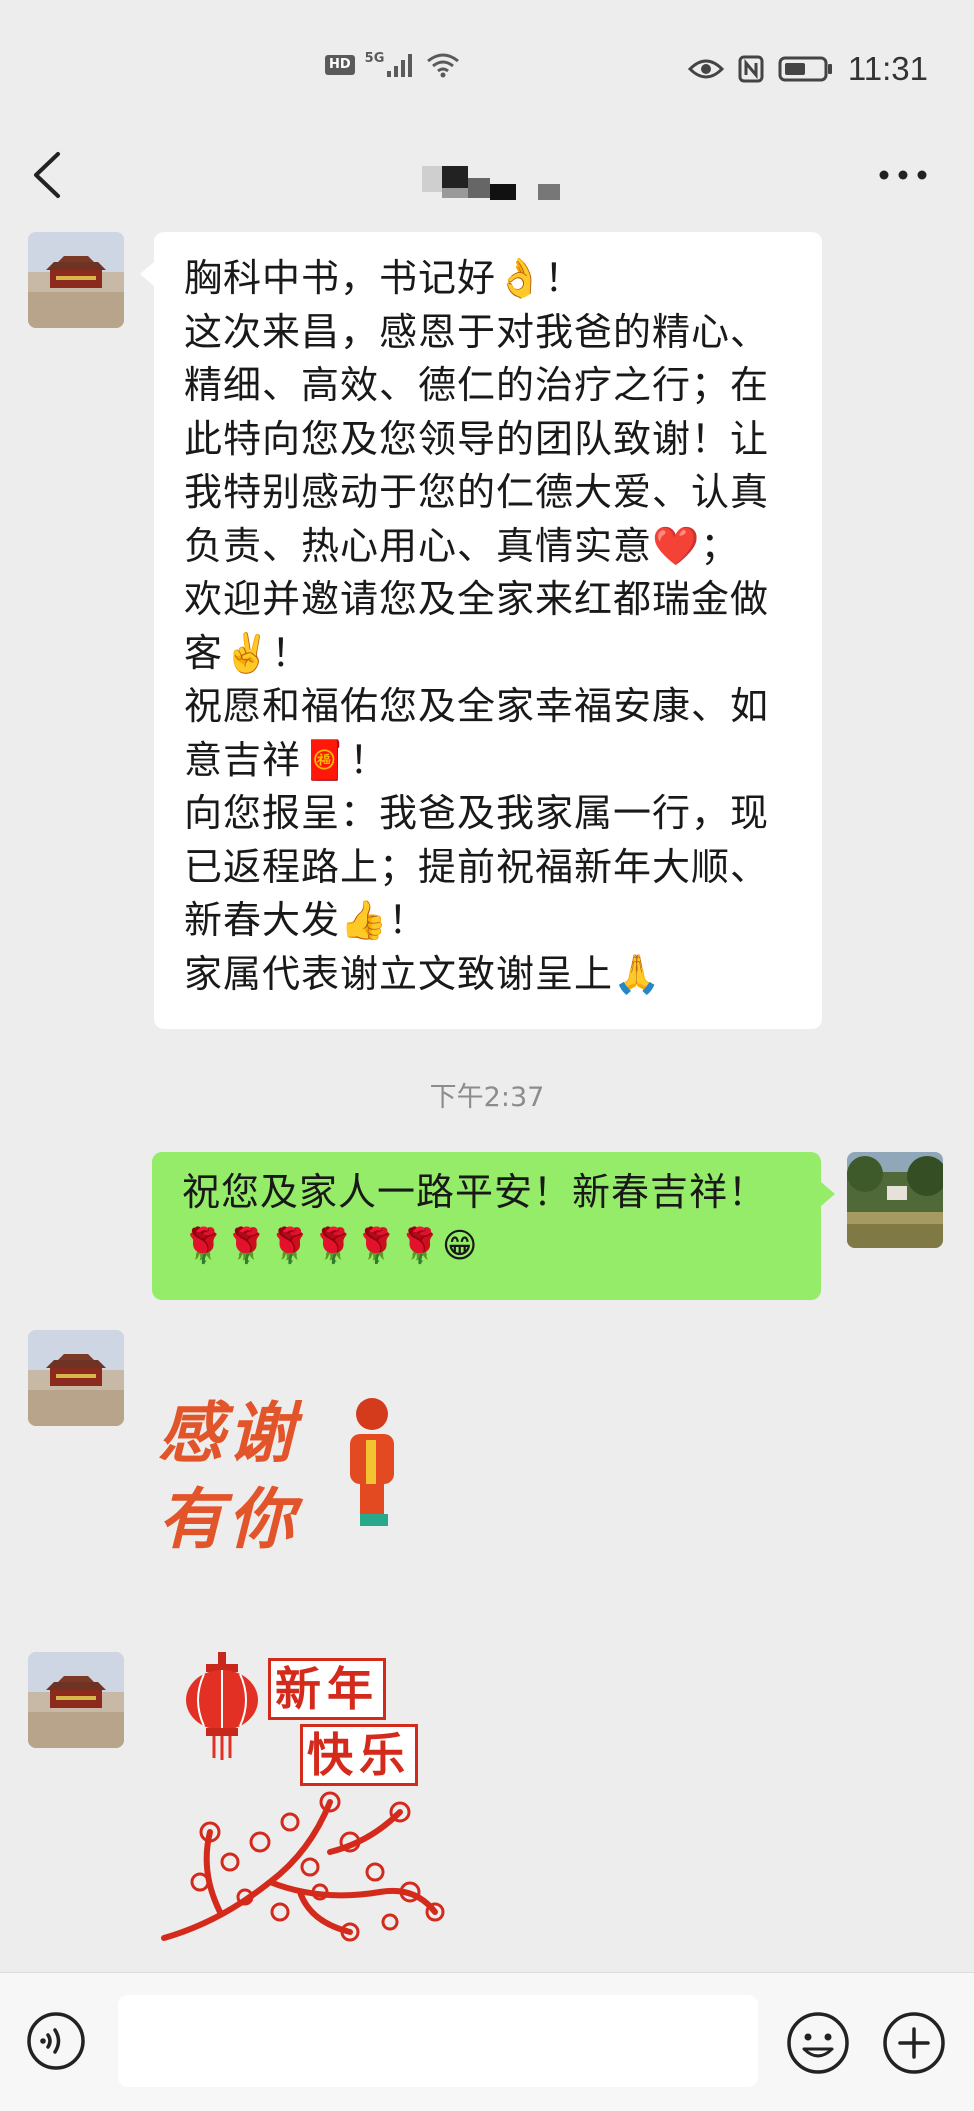 The height and width of the screenshot is (2111, 974). I want to click on lantern-icon, so click(222, 1706).